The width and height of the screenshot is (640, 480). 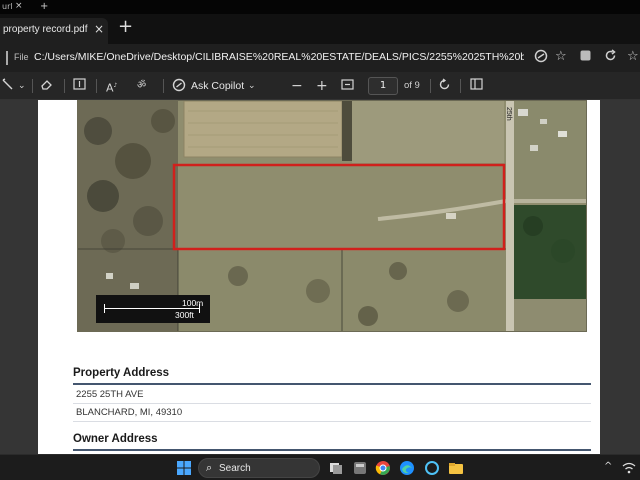 What do you see at coordinates (633, 57) in the screenshot?
I see `favorites-icon: ☆` at bounding box center [633, 57].